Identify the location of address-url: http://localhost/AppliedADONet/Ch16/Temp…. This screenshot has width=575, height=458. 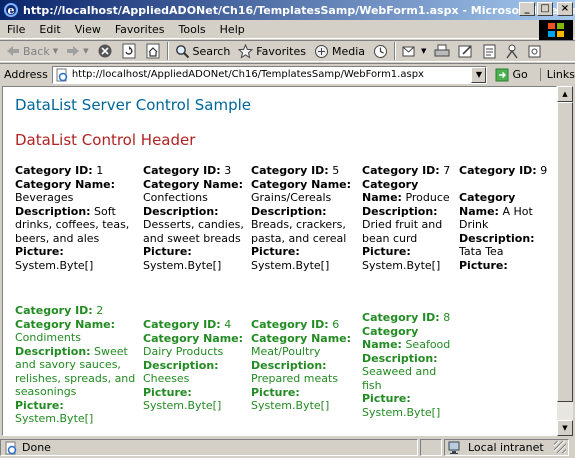
(247, 74).